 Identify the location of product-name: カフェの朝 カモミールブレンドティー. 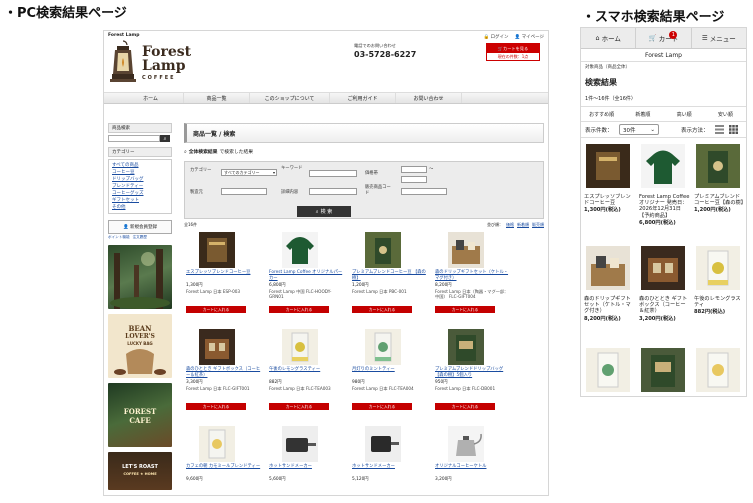
(224, 467).